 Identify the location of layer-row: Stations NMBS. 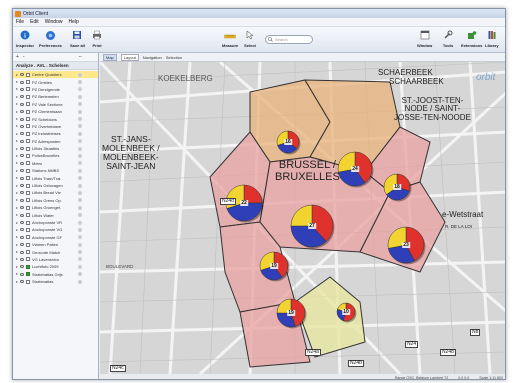
(55, 170).